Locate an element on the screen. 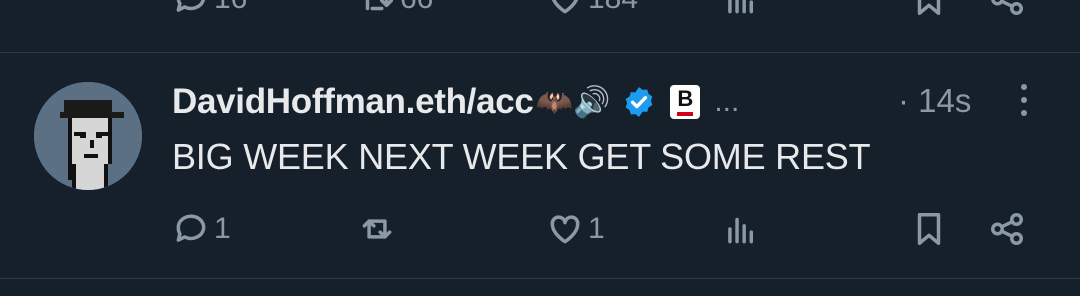 The height and width of the screenshot is (296, 1080). prev-like-button: 184 is located at coordinates (592, 9).